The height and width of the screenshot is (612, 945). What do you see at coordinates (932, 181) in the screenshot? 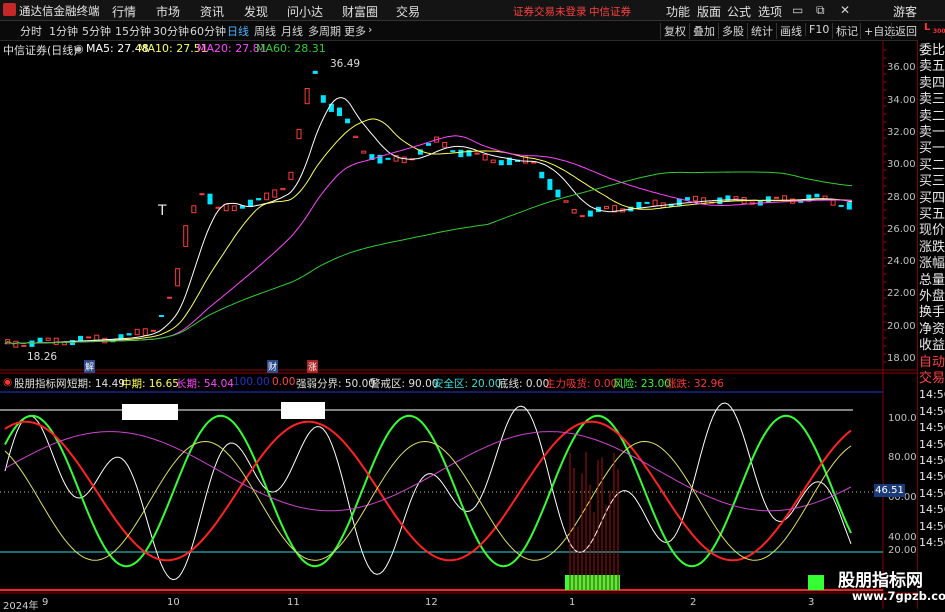
I see `side-item: 买三` at bounding box center [932, 181].